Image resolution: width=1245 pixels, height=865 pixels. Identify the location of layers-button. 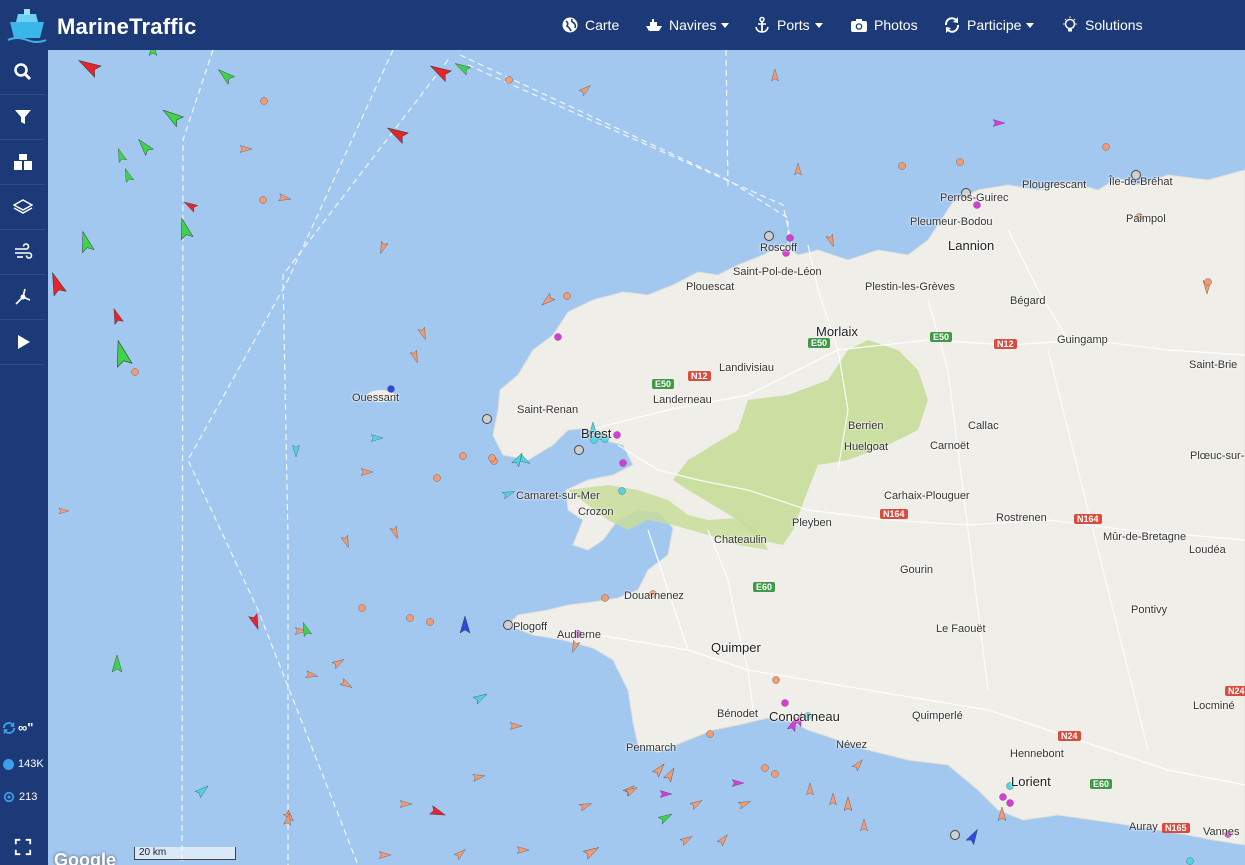
(22, 207).